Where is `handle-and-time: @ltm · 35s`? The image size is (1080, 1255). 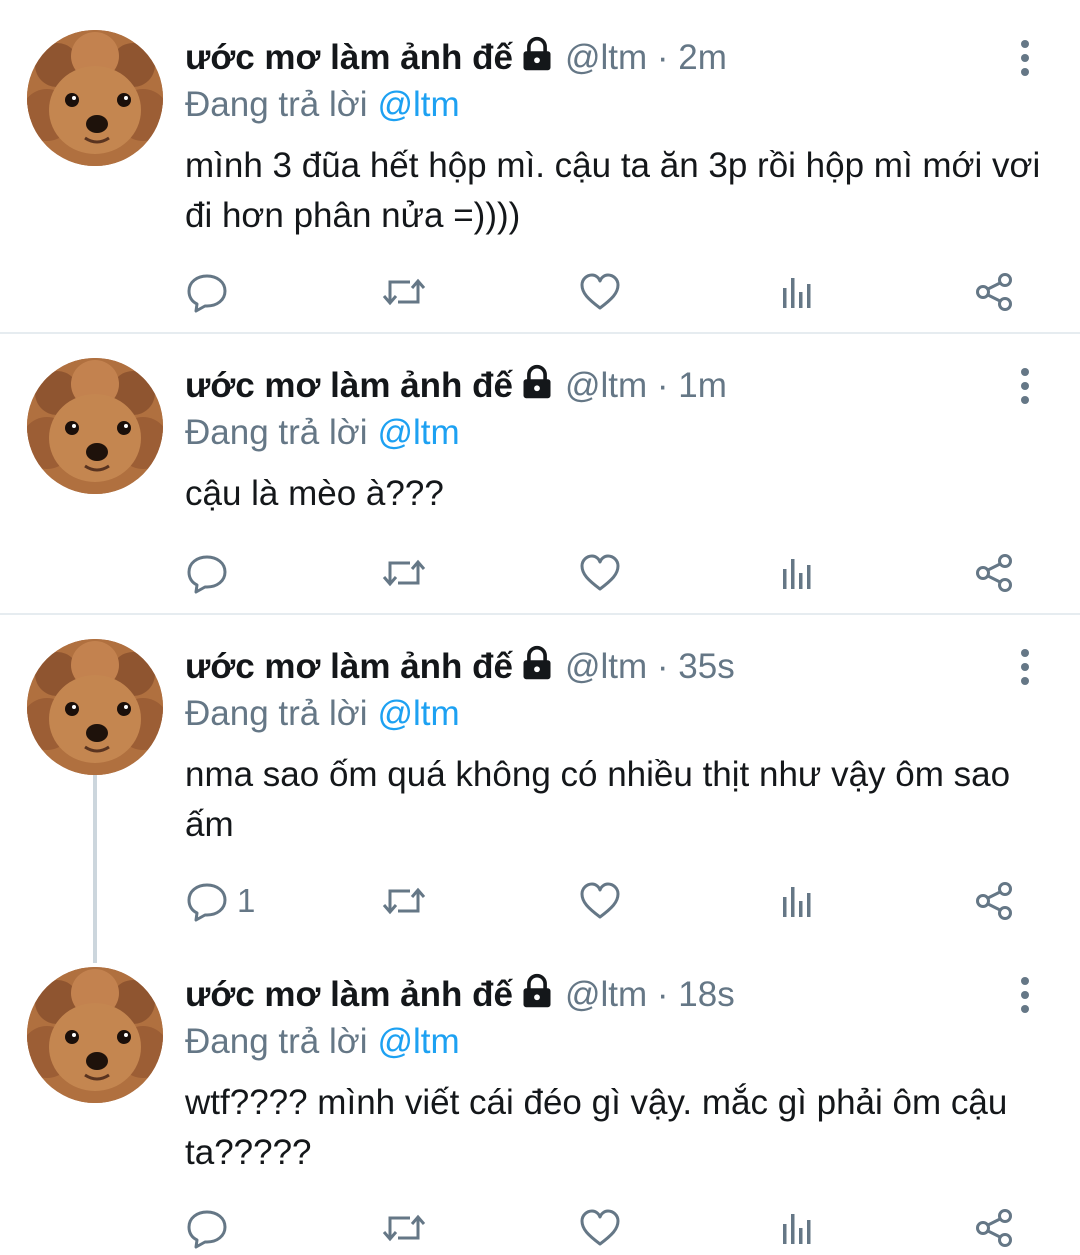 handle-and-time: @ltm · 35s is located at coordinates (649, 666).